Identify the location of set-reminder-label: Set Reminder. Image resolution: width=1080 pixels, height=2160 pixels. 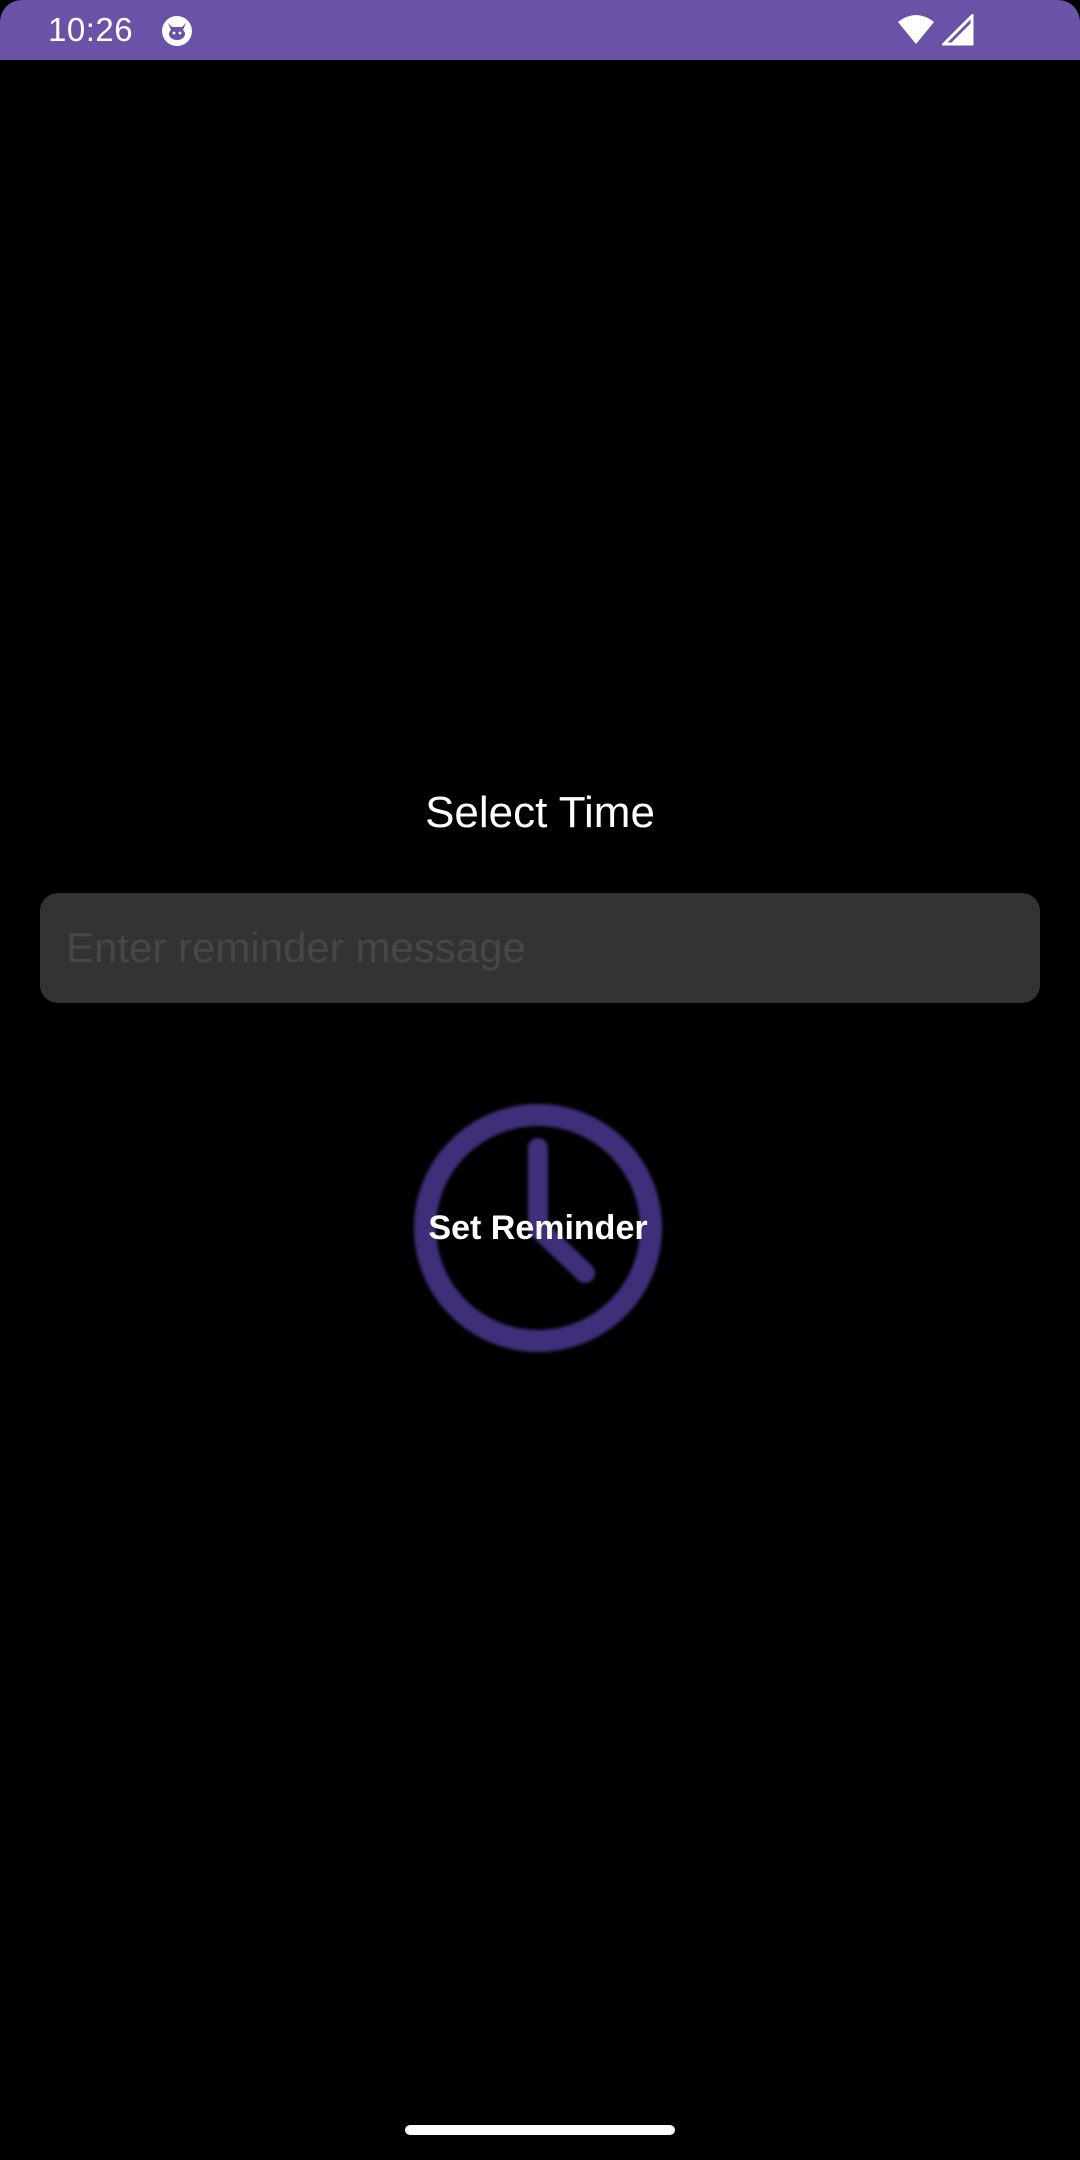
(538, 1228).